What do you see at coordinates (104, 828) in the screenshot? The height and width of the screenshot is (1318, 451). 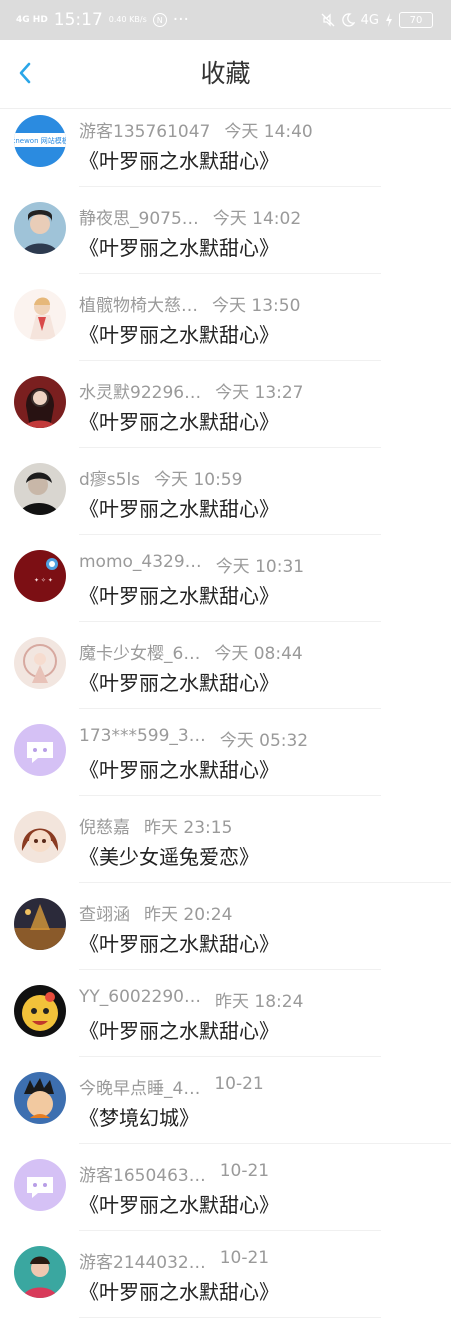 I see `user-name: 倪慈嘉` at bounding box center [104, 828].